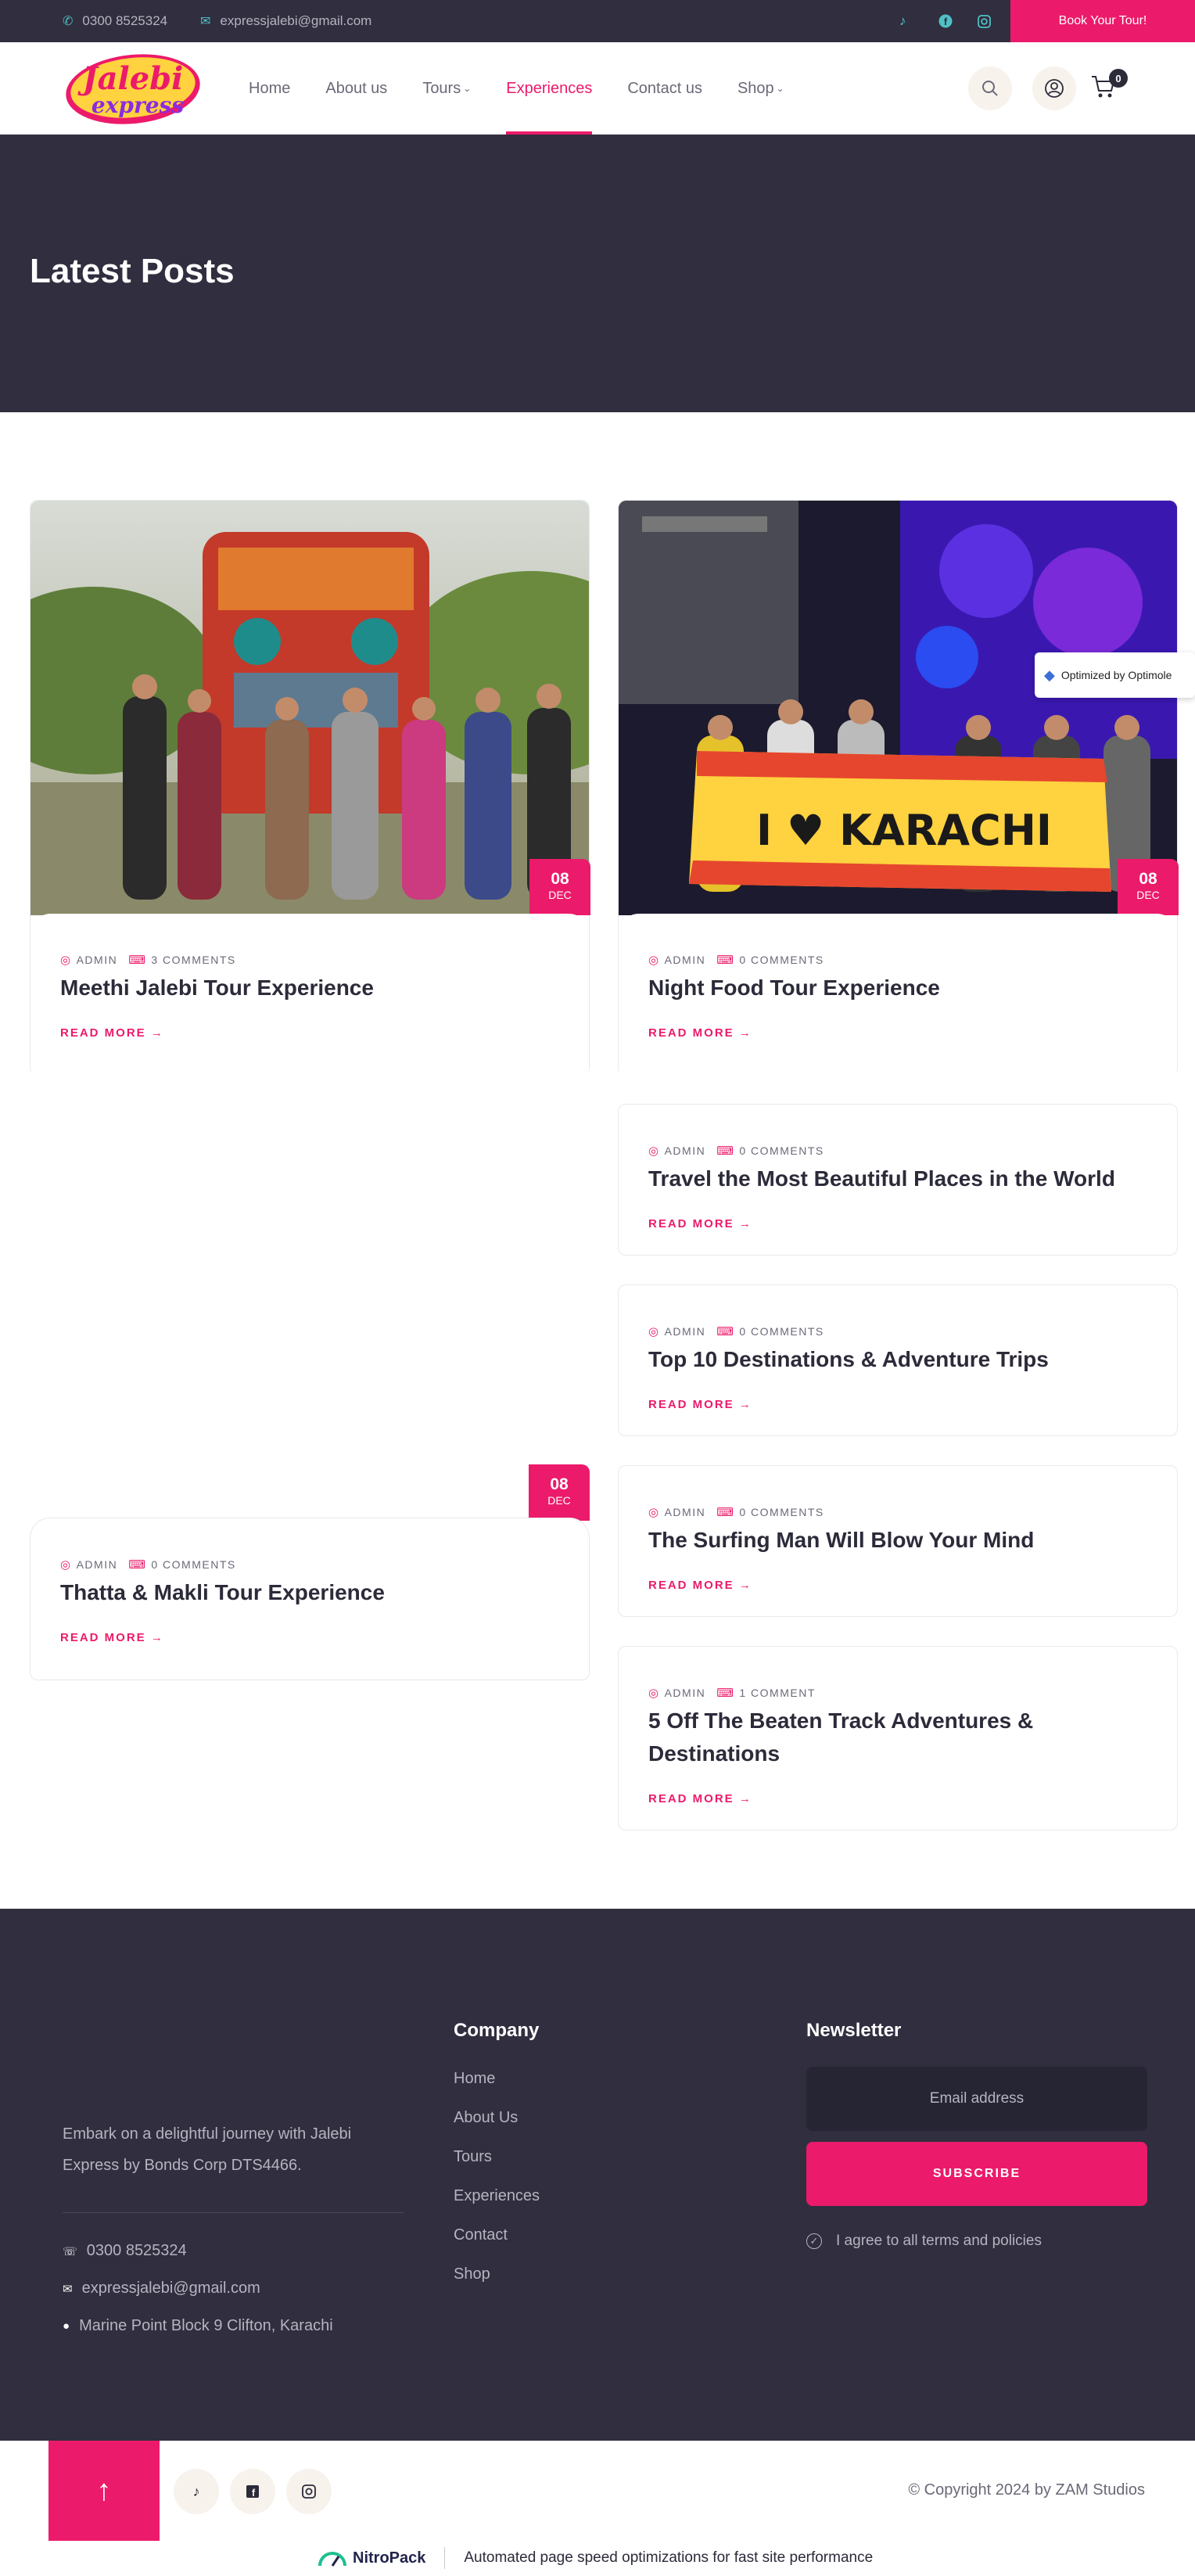  Describe the element at coordinates (497, 2031) in the screenshot. I see `company-heading: Company` at that location.